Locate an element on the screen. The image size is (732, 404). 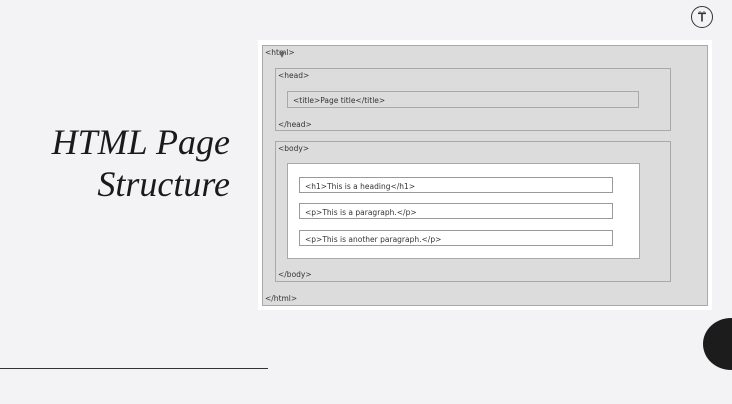
head-open-tag: <head> is located at coordinates (294, 75).